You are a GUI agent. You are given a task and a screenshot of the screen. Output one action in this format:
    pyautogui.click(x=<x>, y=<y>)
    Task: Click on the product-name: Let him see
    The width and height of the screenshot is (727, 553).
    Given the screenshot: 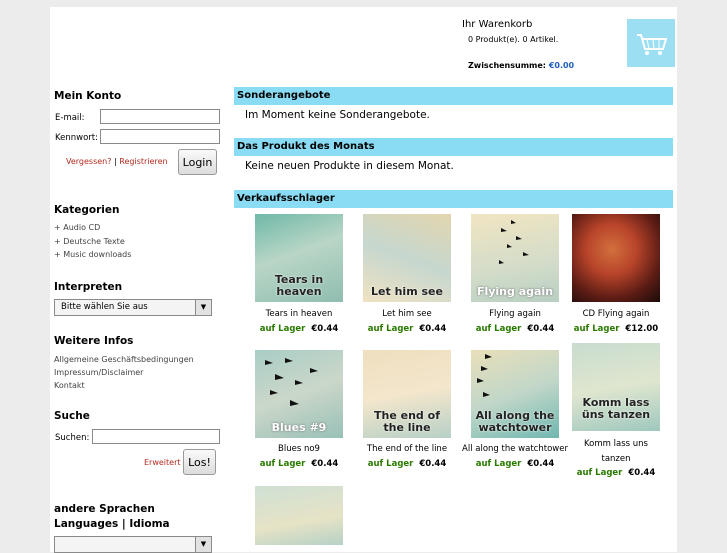 What is the action you would take?
    pyautogui.click(x=407, y=314)
    